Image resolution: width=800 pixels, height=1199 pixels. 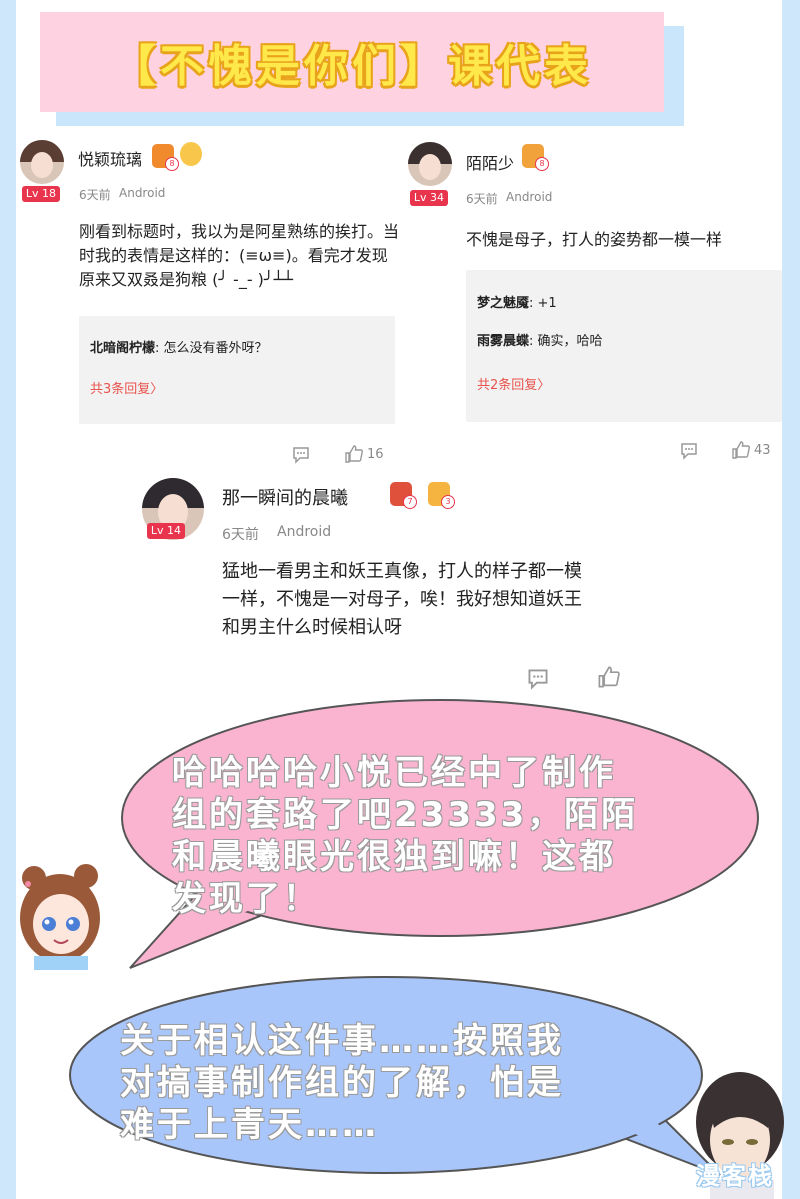 What do you see at coordinates (126, 387) in the screenshot?
I see `more-replies-link: 共3条回复〉` at bounding box center [126, 387].